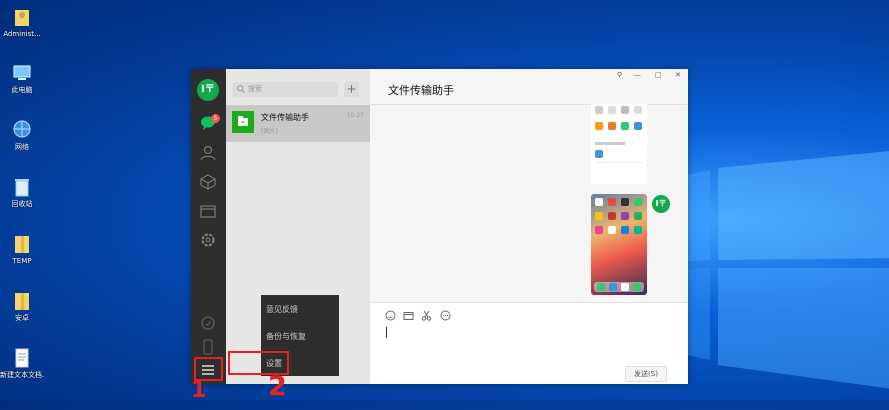 The height and width of the screenshot is (410, 889). Describe the element at coordinates (390, 315) in the screenshot. I see `emoji-icon` at that location.